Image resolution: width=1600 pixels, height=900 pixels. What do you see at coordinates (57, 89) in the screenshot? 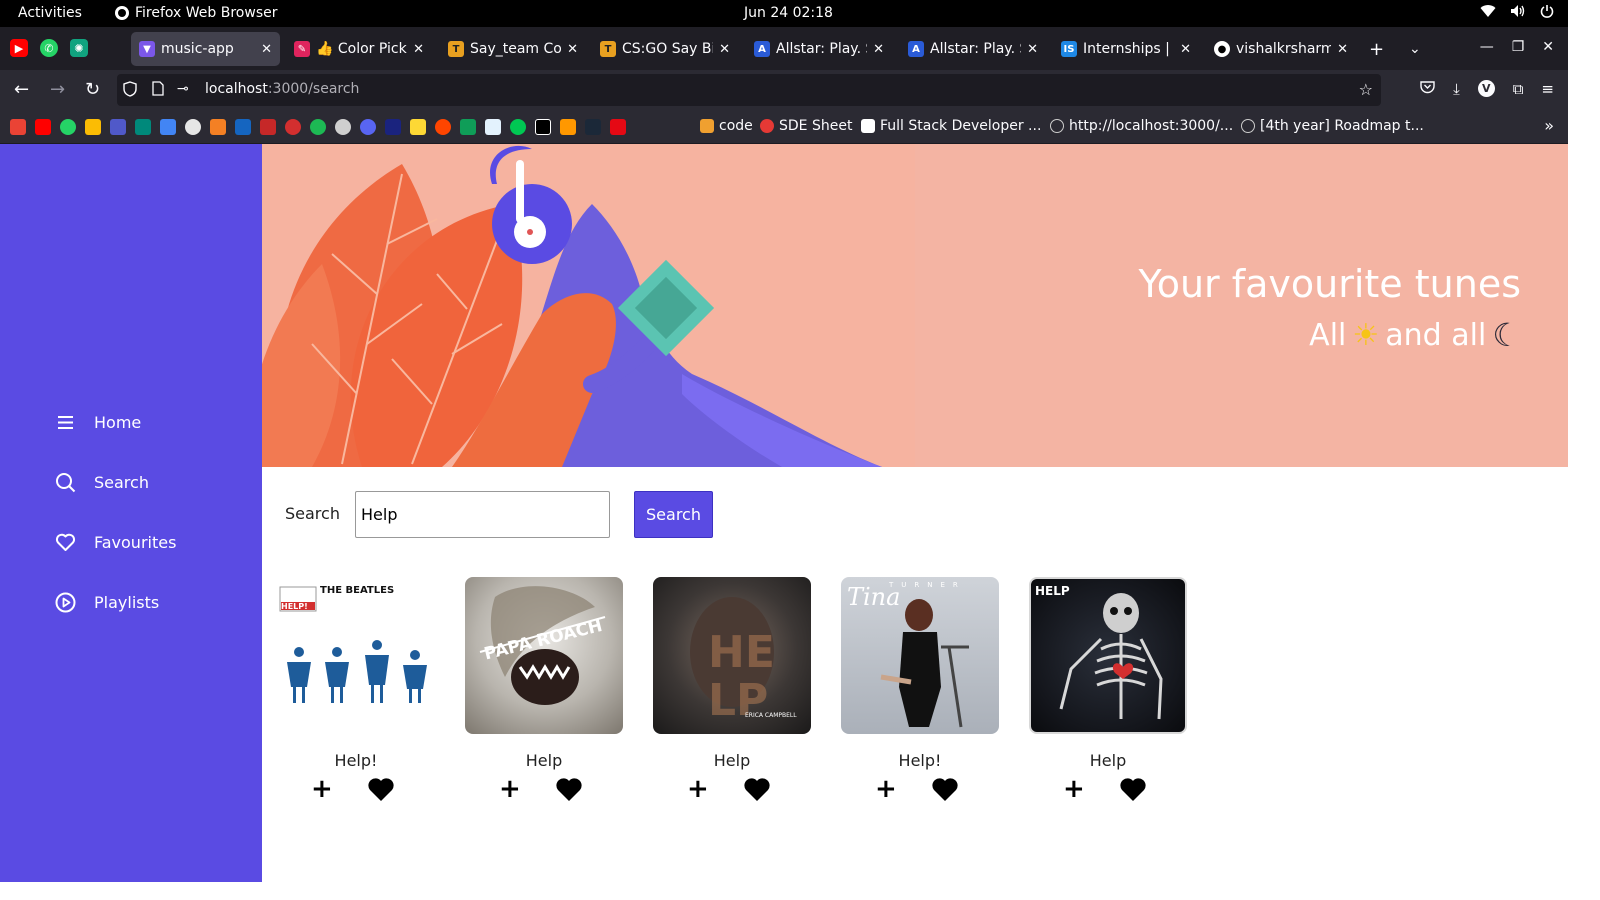
I see `forward-icon: →` at bounding box center [57, 89].